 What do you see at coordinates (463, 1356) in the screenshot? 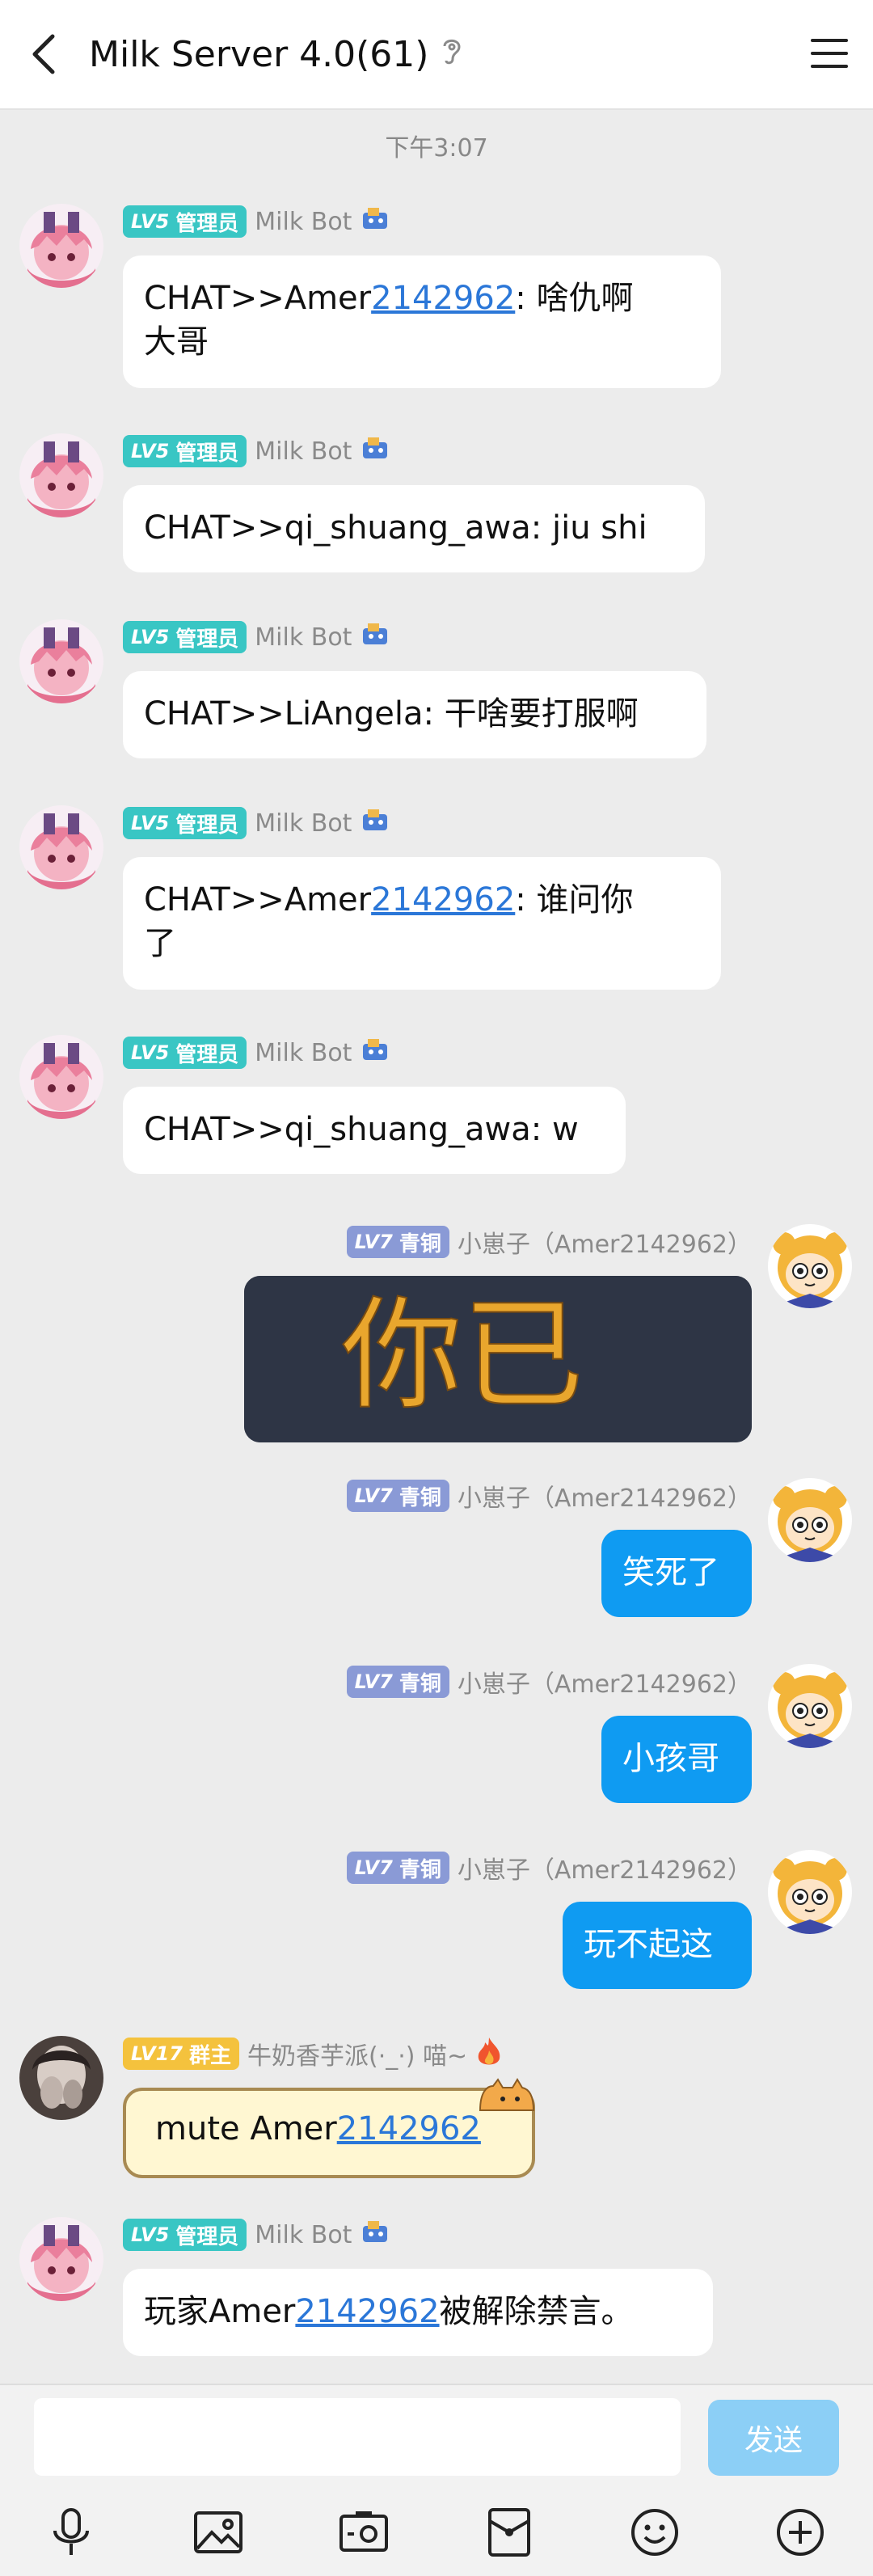
I see `svg-text: 你已` at bounding box center [463, 1356].